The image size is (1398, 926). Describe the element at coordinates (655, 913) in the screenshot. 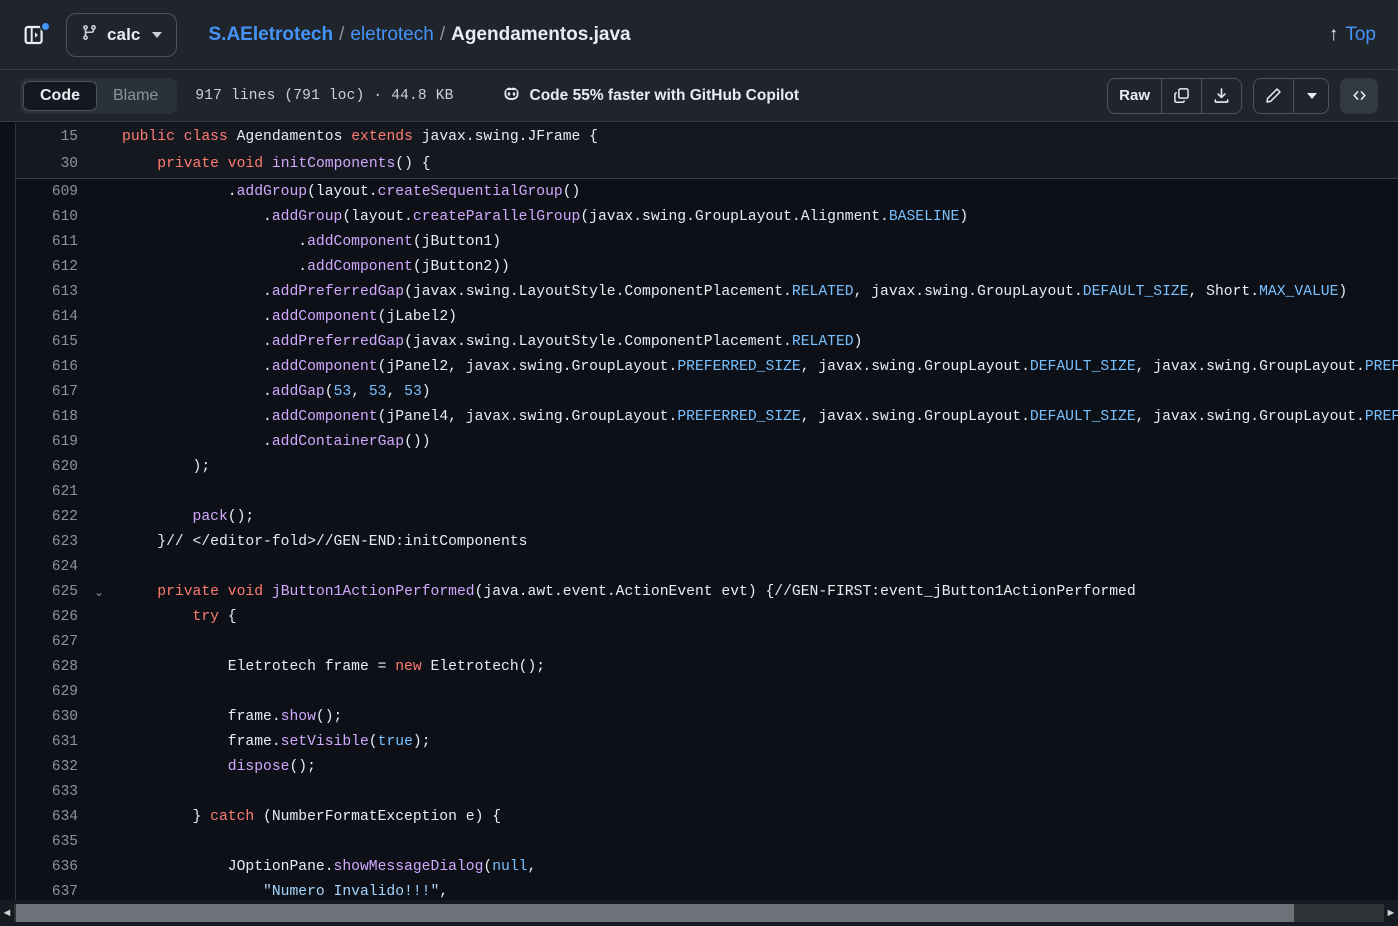

I see `scrollbar-thumb` at that location.